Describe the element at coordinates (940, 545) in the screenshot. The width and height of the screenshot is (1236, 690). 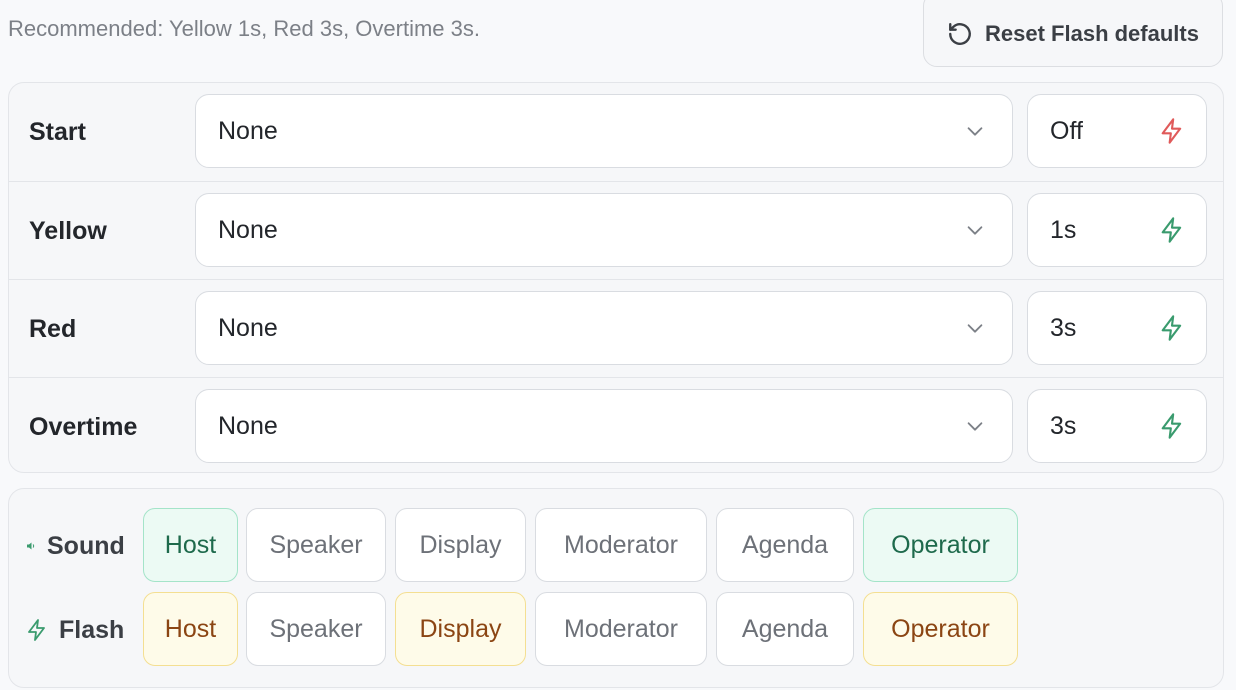
I see `sound-chip-operator: Operator` at that location.